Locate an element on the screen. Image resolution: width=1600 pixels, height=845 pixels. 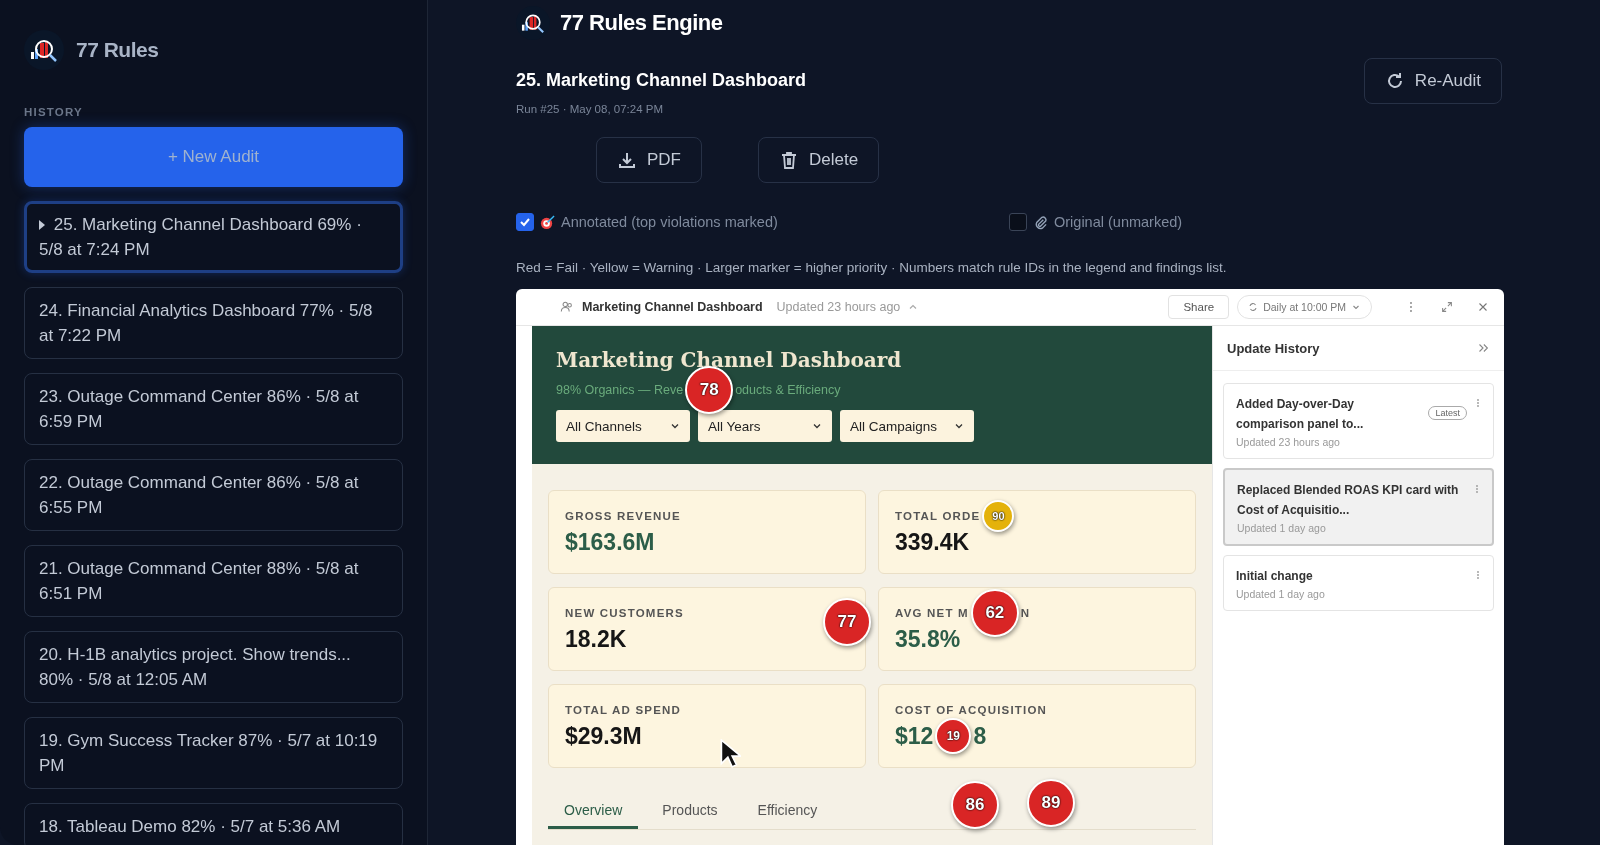
subtitle-text: oducts & Efficiency is located at coordinates (788, 390).